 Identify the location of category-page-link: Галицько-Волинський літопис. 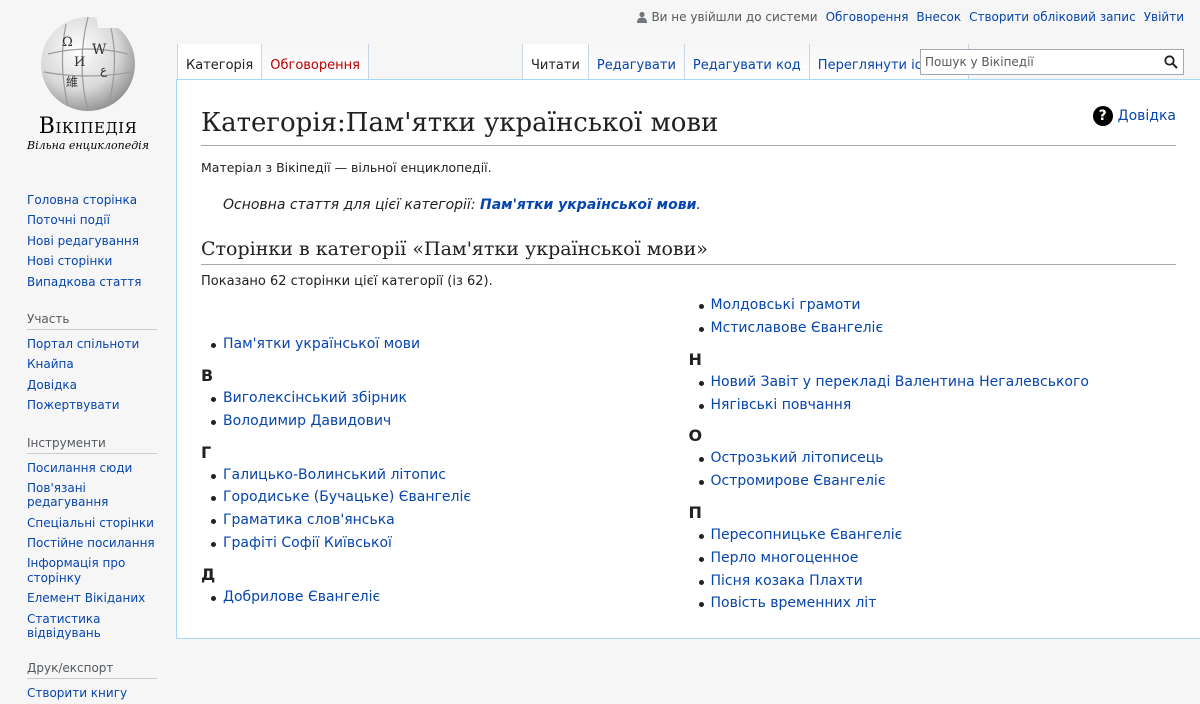
(334, 475).